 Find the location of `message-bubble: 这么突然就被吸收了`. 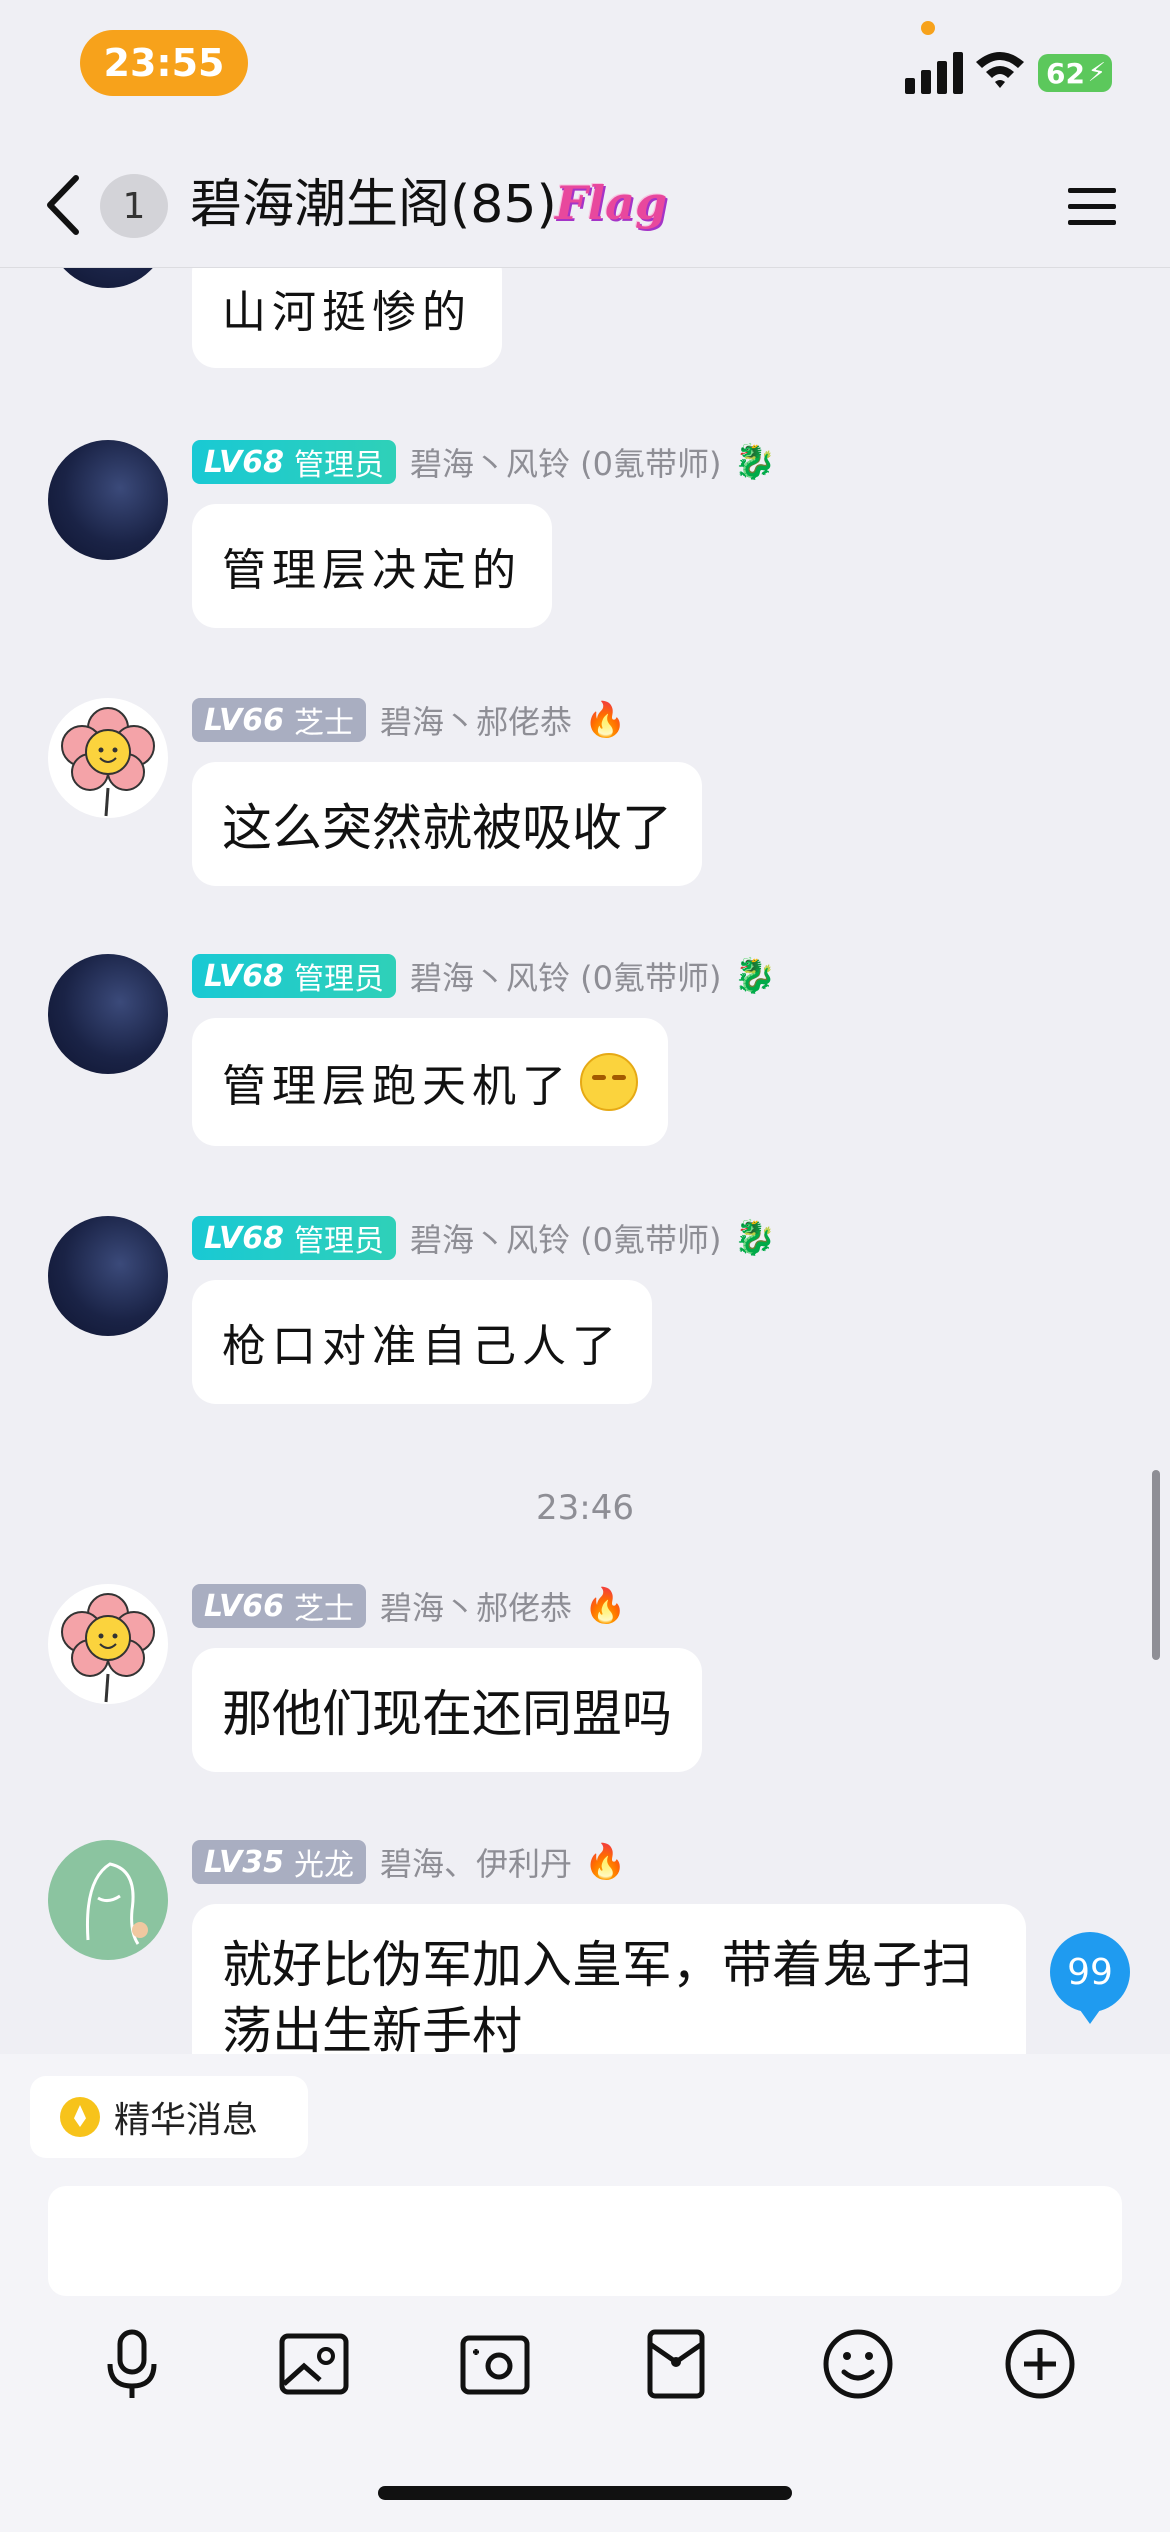

message-bubble: 这么突然就被吸收了 is located at coordinates (447, 824).